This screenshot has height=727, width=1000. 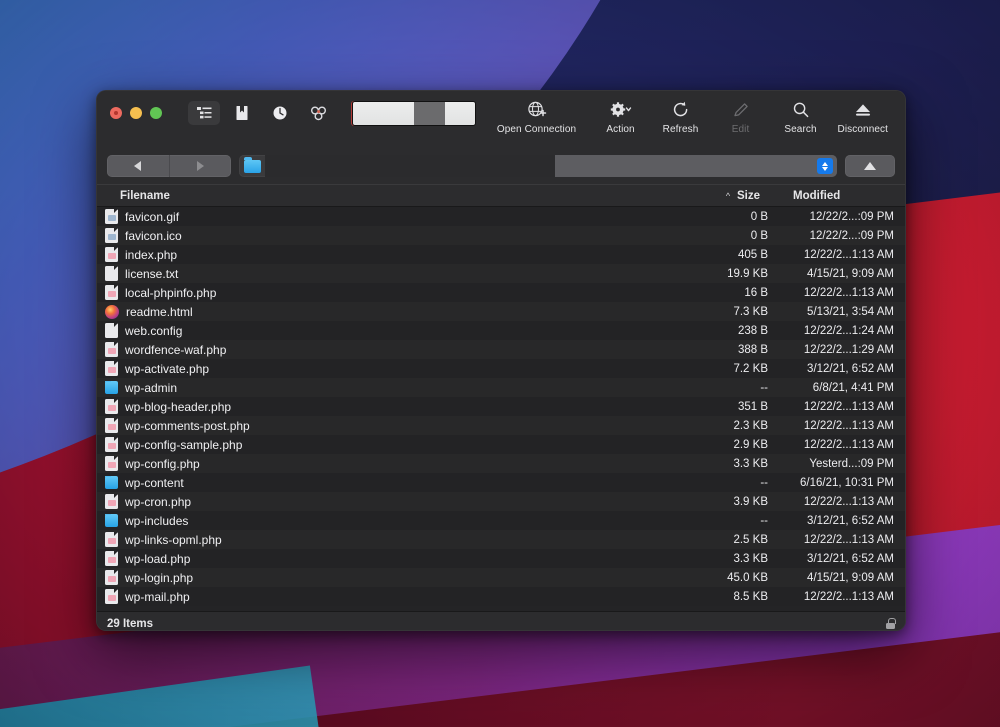 I want to click on parent-directory-button, so click(x=870, y=166).